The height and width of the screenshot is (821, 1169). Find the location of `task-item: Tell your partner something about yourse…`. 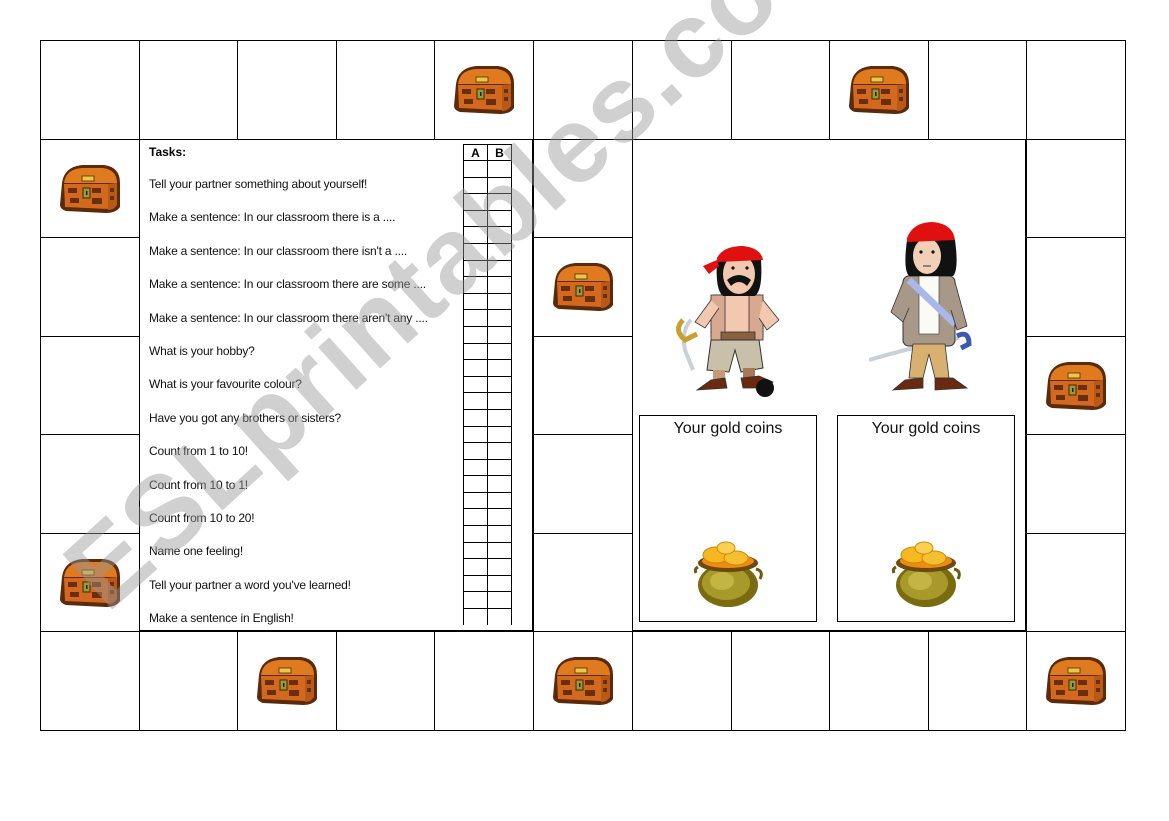

task-item: Tell your partner something about yourse… is located at coordinates (258, 184).